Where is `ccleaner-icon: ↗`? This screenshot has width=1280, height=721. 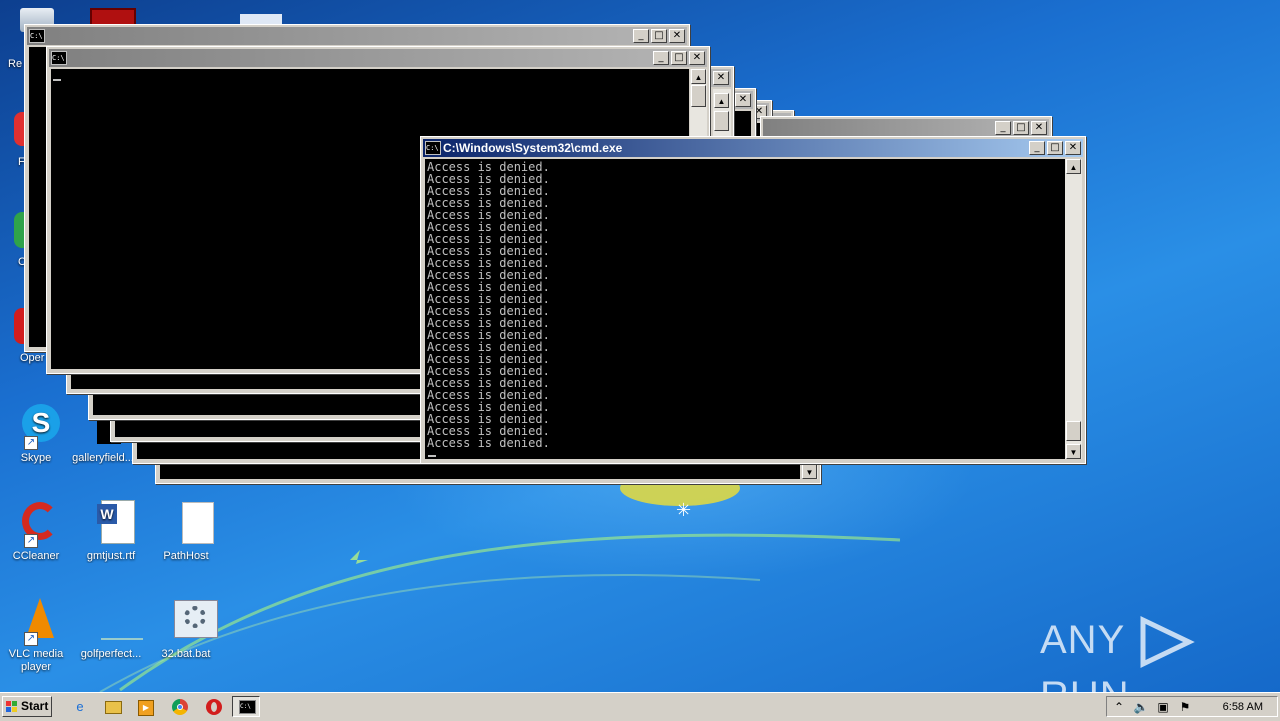 ccleaner-icon: ↗ is located at coordinates (36, 524).